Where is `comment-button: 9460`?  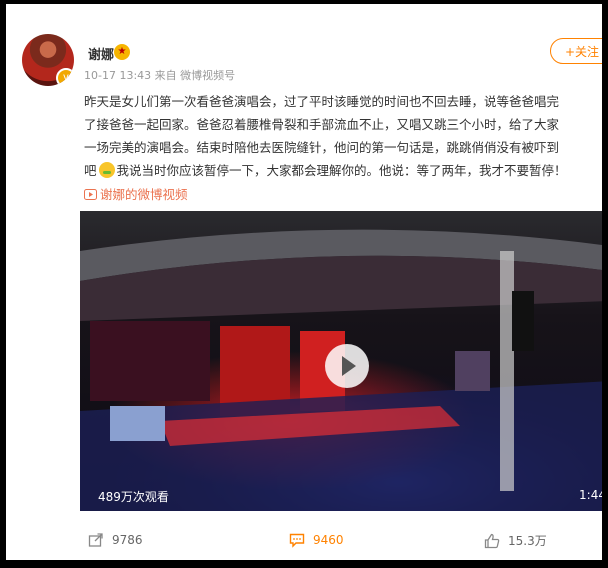 comment-button: 9460 is located at coordinates (316, 540).